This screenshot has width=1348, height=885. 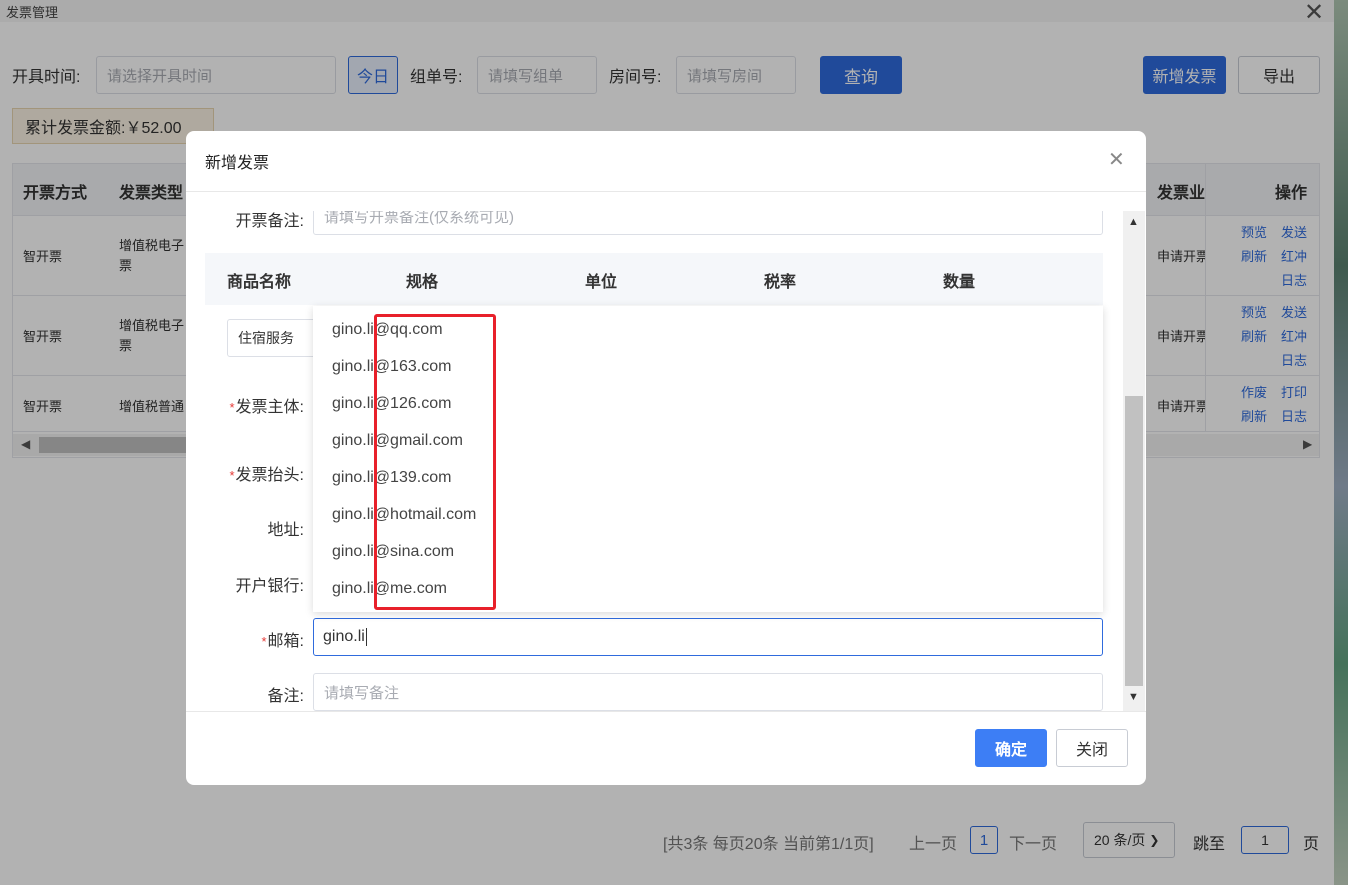 What do you see at coordinates (666, 711) in the screenshot?
I see `dialog-footer-divider` at bounding box center [666, 711].